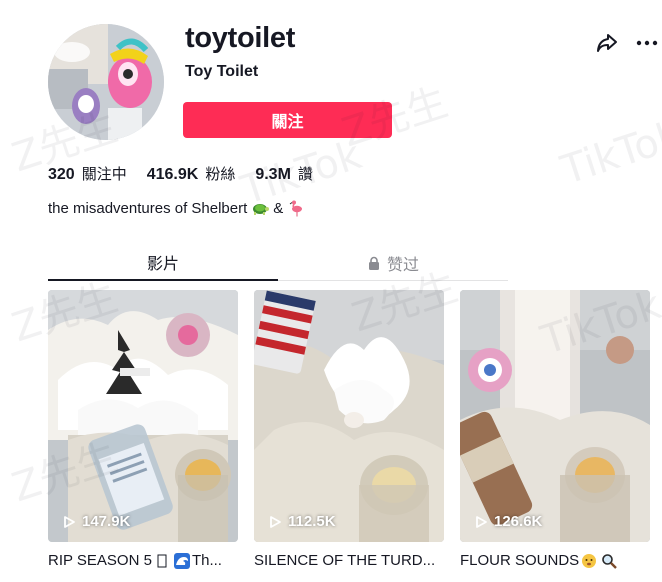  I want to click on video-thumbnail: 126.6K, so click(555, 416).